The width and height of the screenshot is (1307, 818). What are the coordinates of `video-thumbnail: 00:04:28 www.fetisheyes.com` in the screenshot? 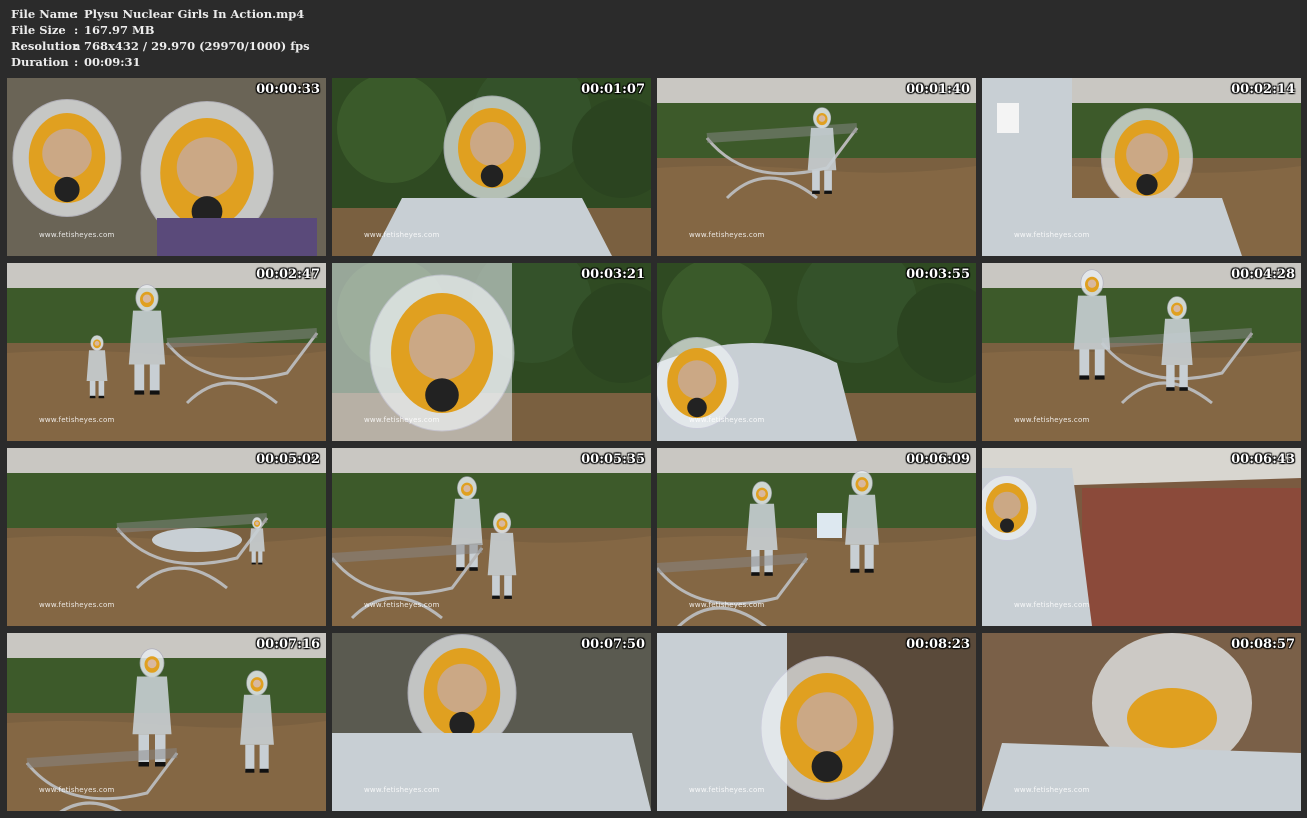 It's located at (1141, 352).